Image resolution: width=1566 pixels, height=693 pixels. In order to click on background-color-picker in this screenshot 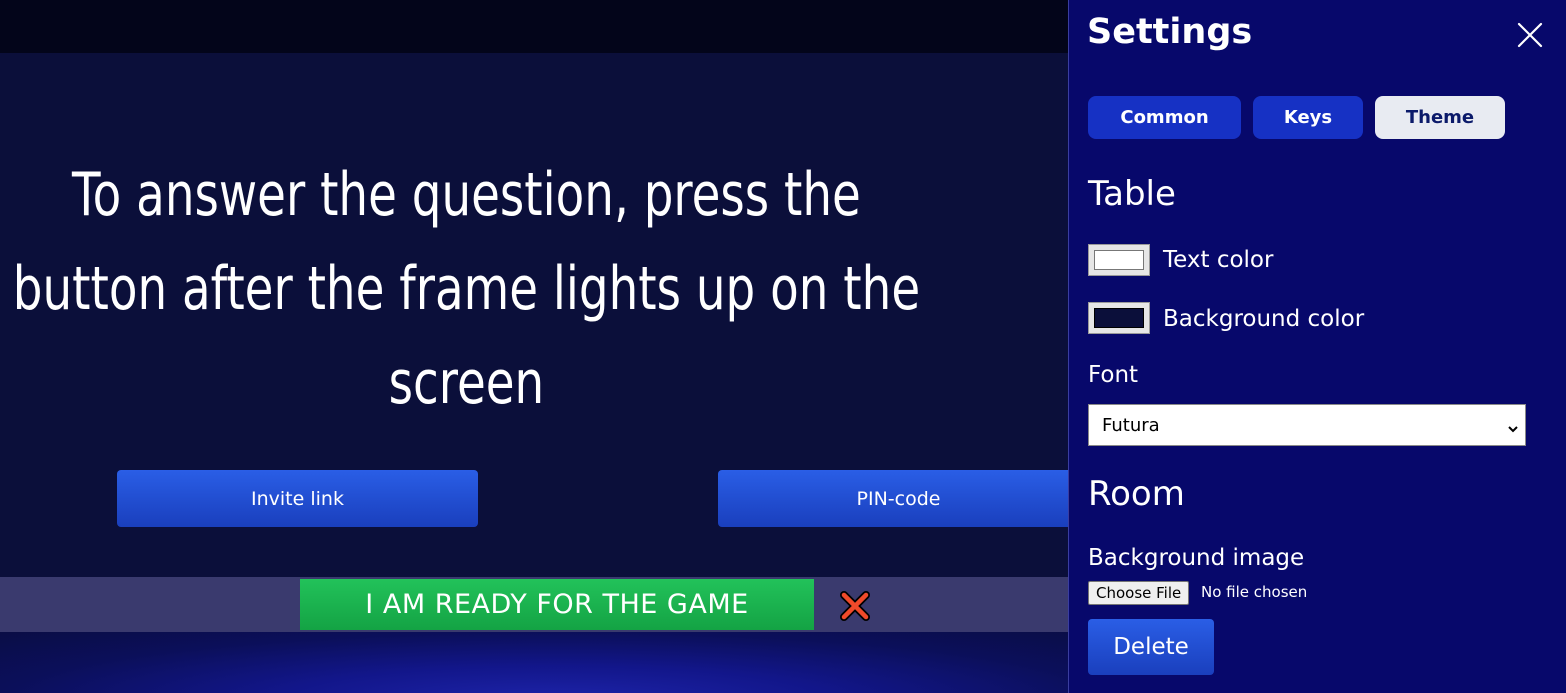, I will do `click(1119, 318)`.